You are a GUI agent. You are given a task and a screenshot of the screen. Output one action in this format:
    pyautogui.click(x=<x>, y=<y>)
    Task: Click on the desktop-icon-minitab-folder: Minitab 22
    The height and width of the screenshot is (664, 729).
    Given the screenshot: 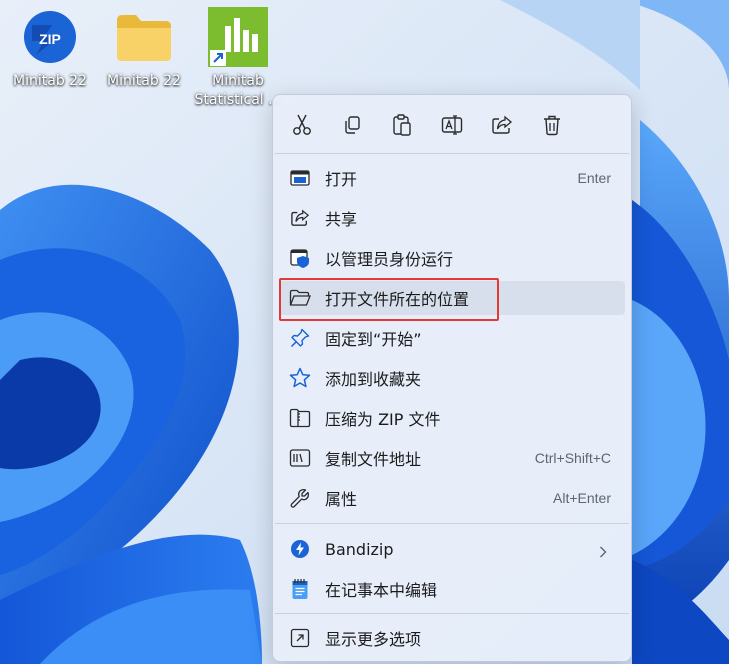 What is the action you would take?
    pyautogui.click(x=144, y=56)
    